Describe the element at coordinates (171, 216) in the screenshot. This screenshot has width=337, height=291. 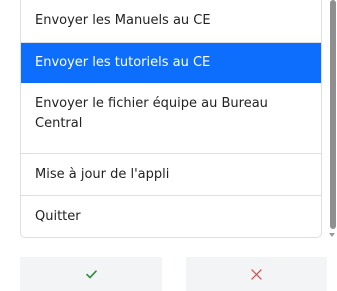
I see `list-item-quit: Quitter` at that location.